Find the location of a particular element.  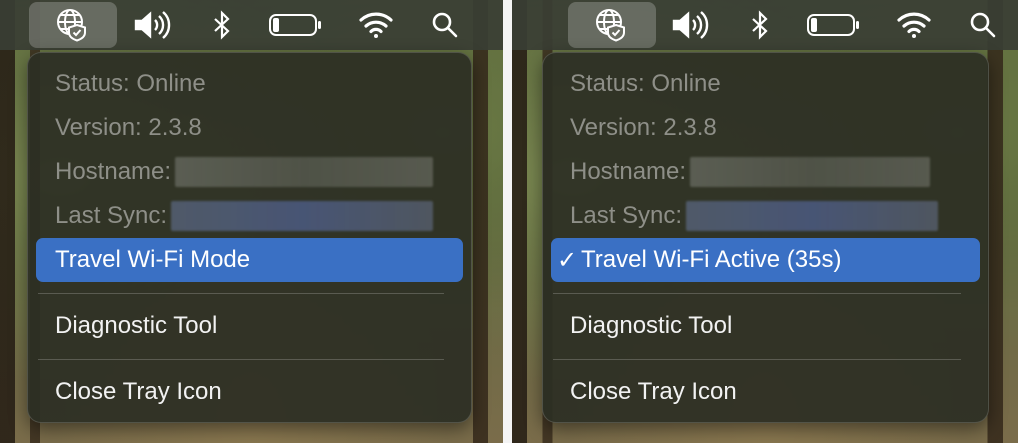

panel-divider is located at coordinates (507, 221).